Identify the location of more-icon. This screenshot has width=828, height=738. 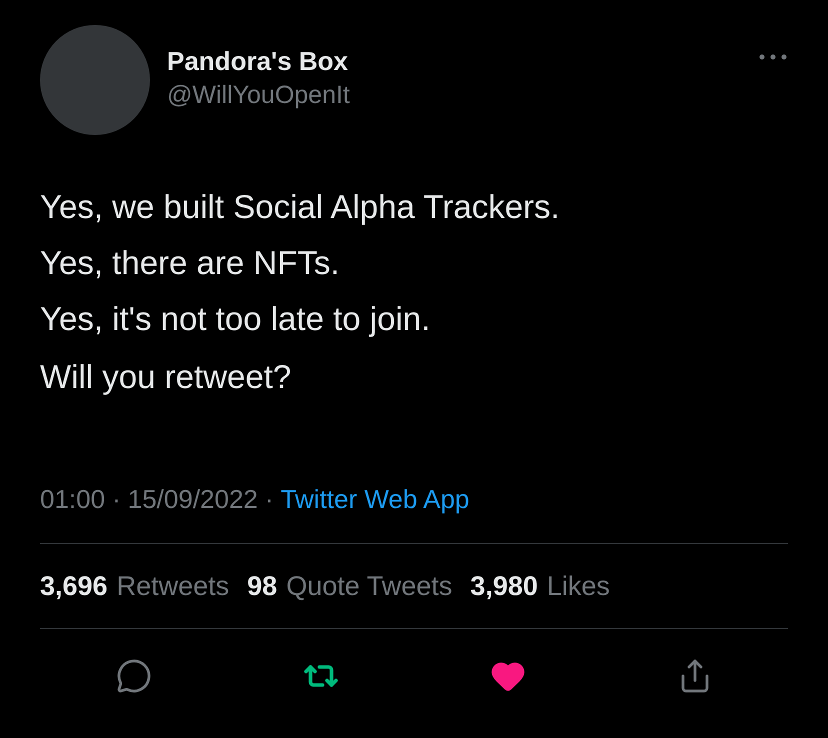
(773, 57).